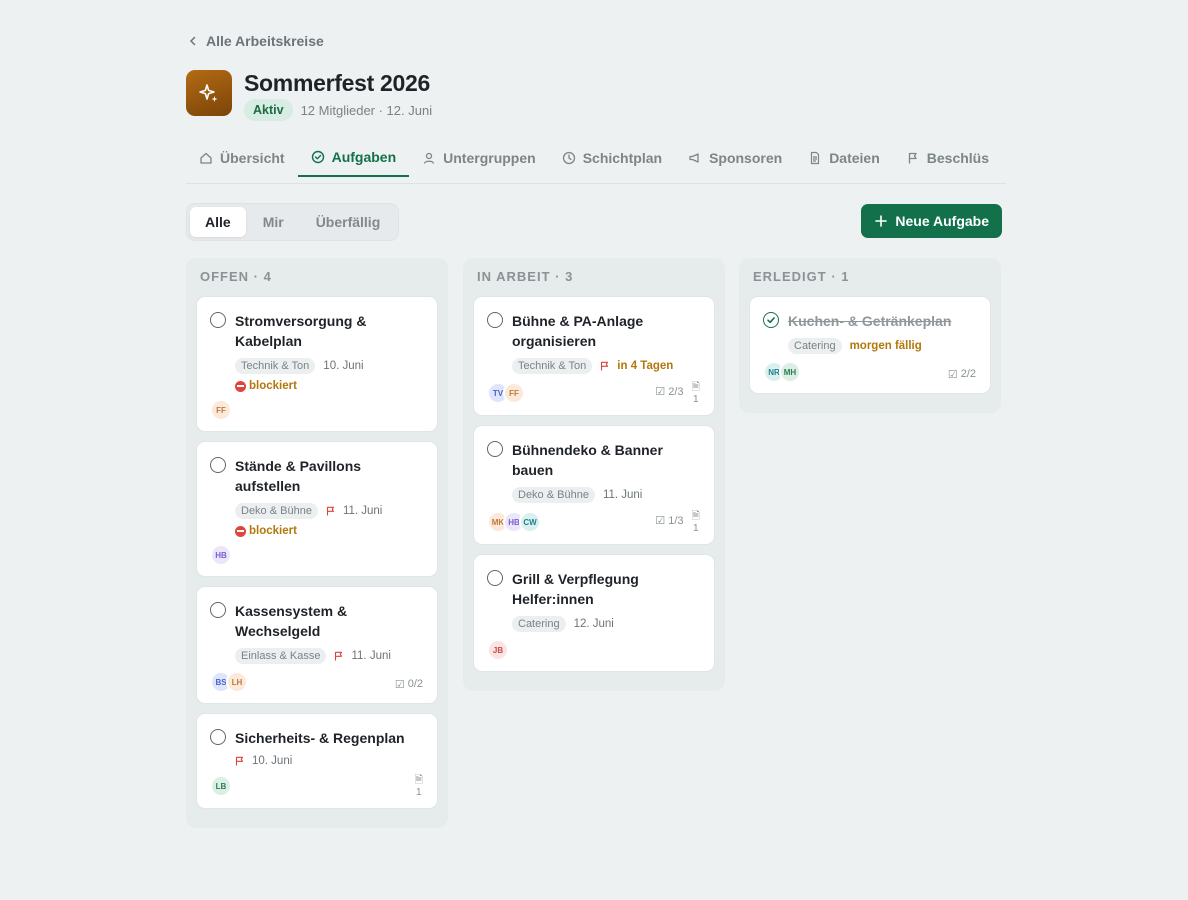 This screenshot has height=900, width=1188. I want to click on tab-label: Schichtplan, so click(622, 157).